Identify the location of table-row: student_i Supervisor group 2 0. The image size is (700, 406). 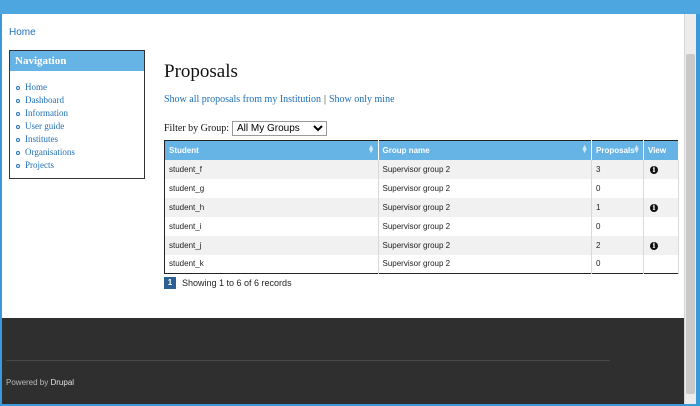
(421, 226).